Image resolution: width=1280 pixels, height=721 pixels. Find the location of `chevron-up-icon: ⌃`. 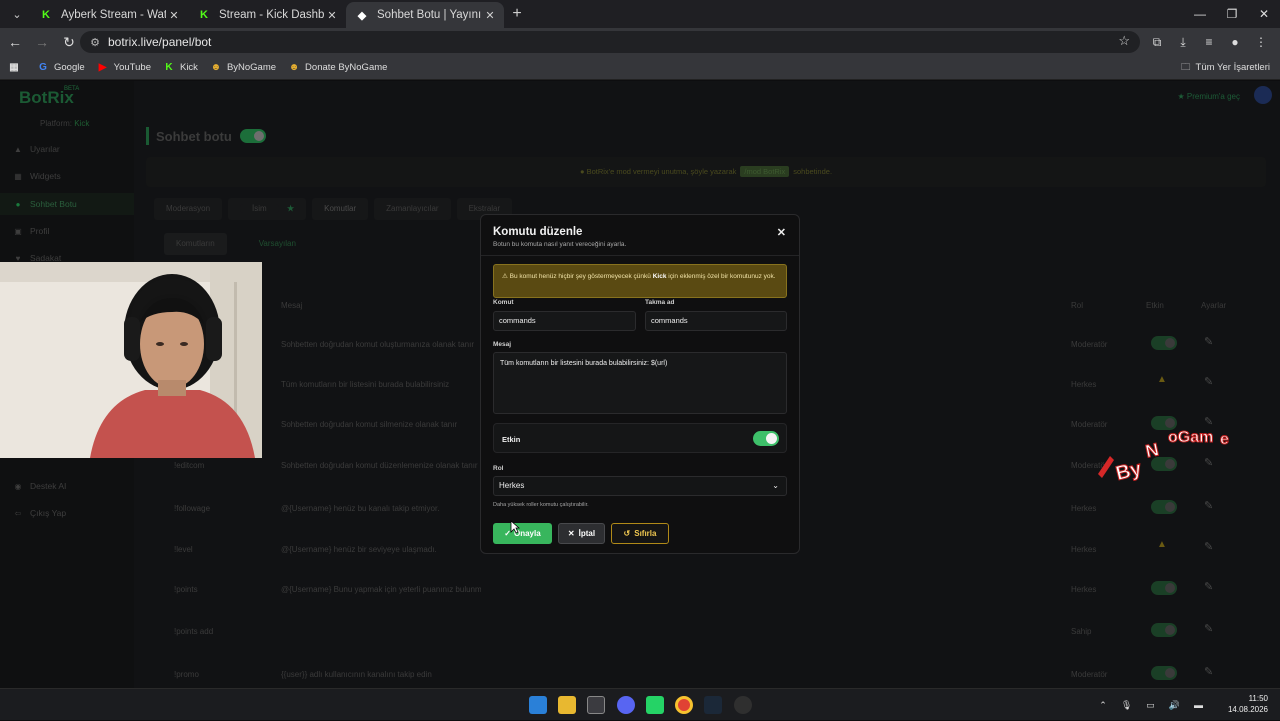

chevron-up-icon: ⌃ is located at coordinates (1103, 705).